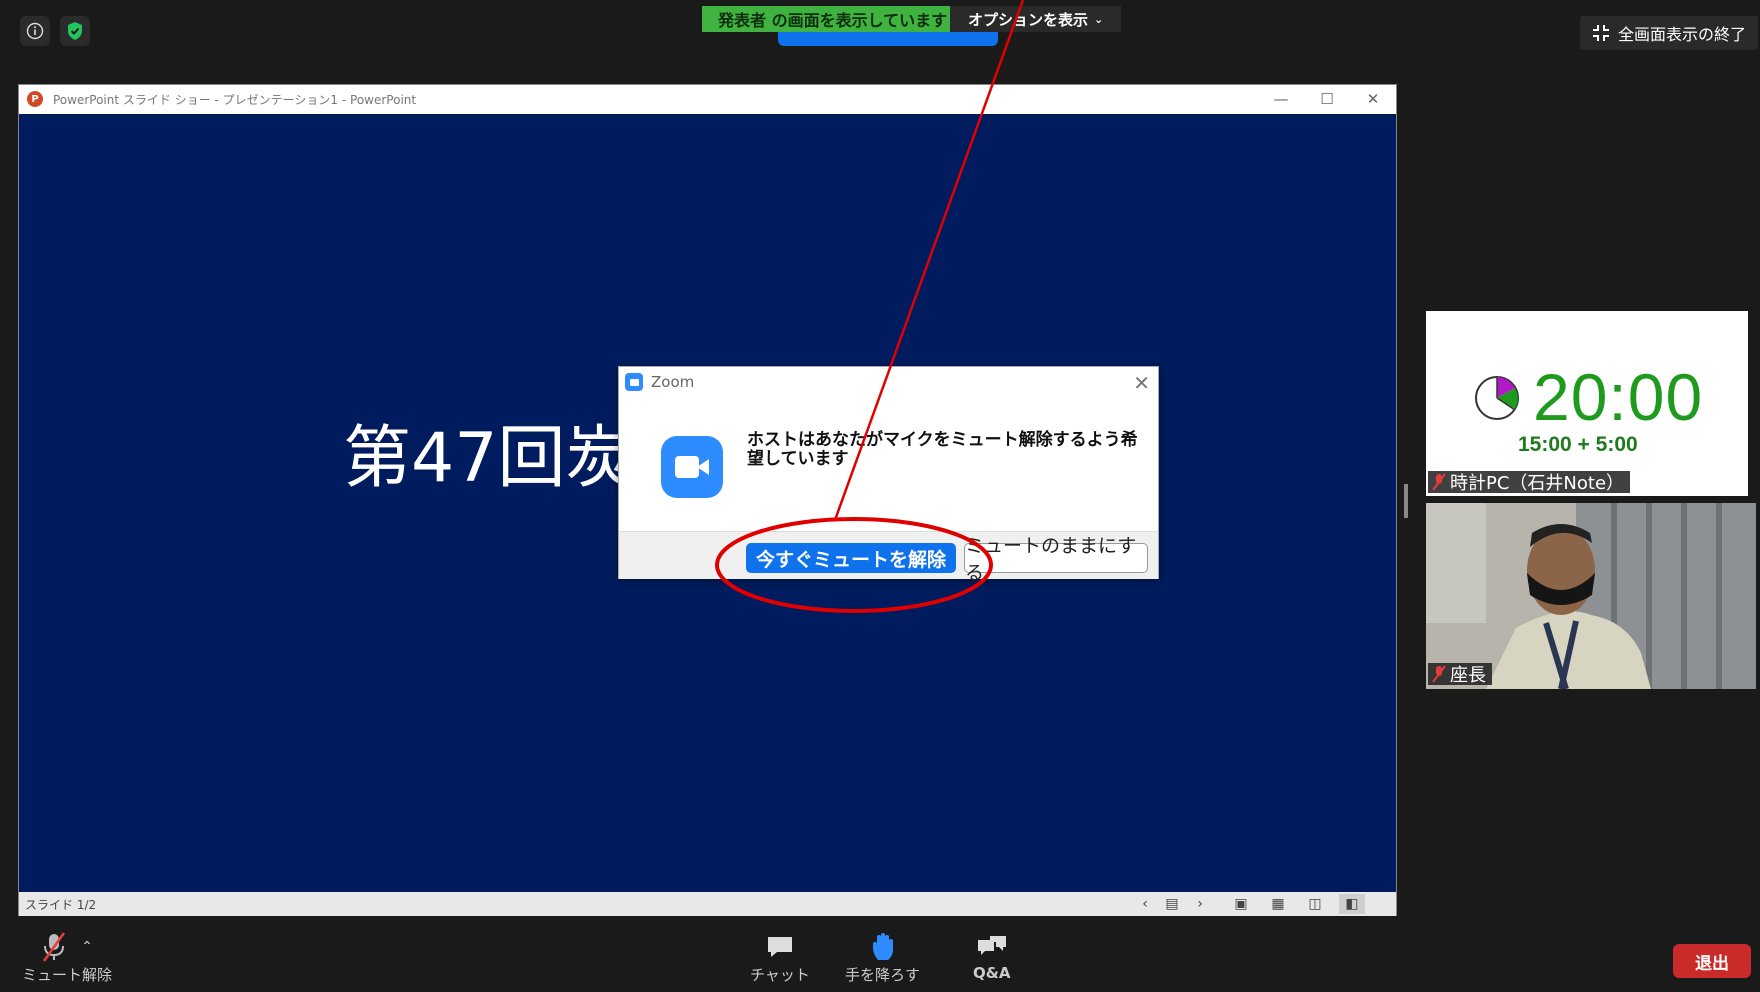  What do you see at coordinates (67, 975) in the screenshot?
I see `unmute-label: ミュート解除` at bounding box center [67, 975].